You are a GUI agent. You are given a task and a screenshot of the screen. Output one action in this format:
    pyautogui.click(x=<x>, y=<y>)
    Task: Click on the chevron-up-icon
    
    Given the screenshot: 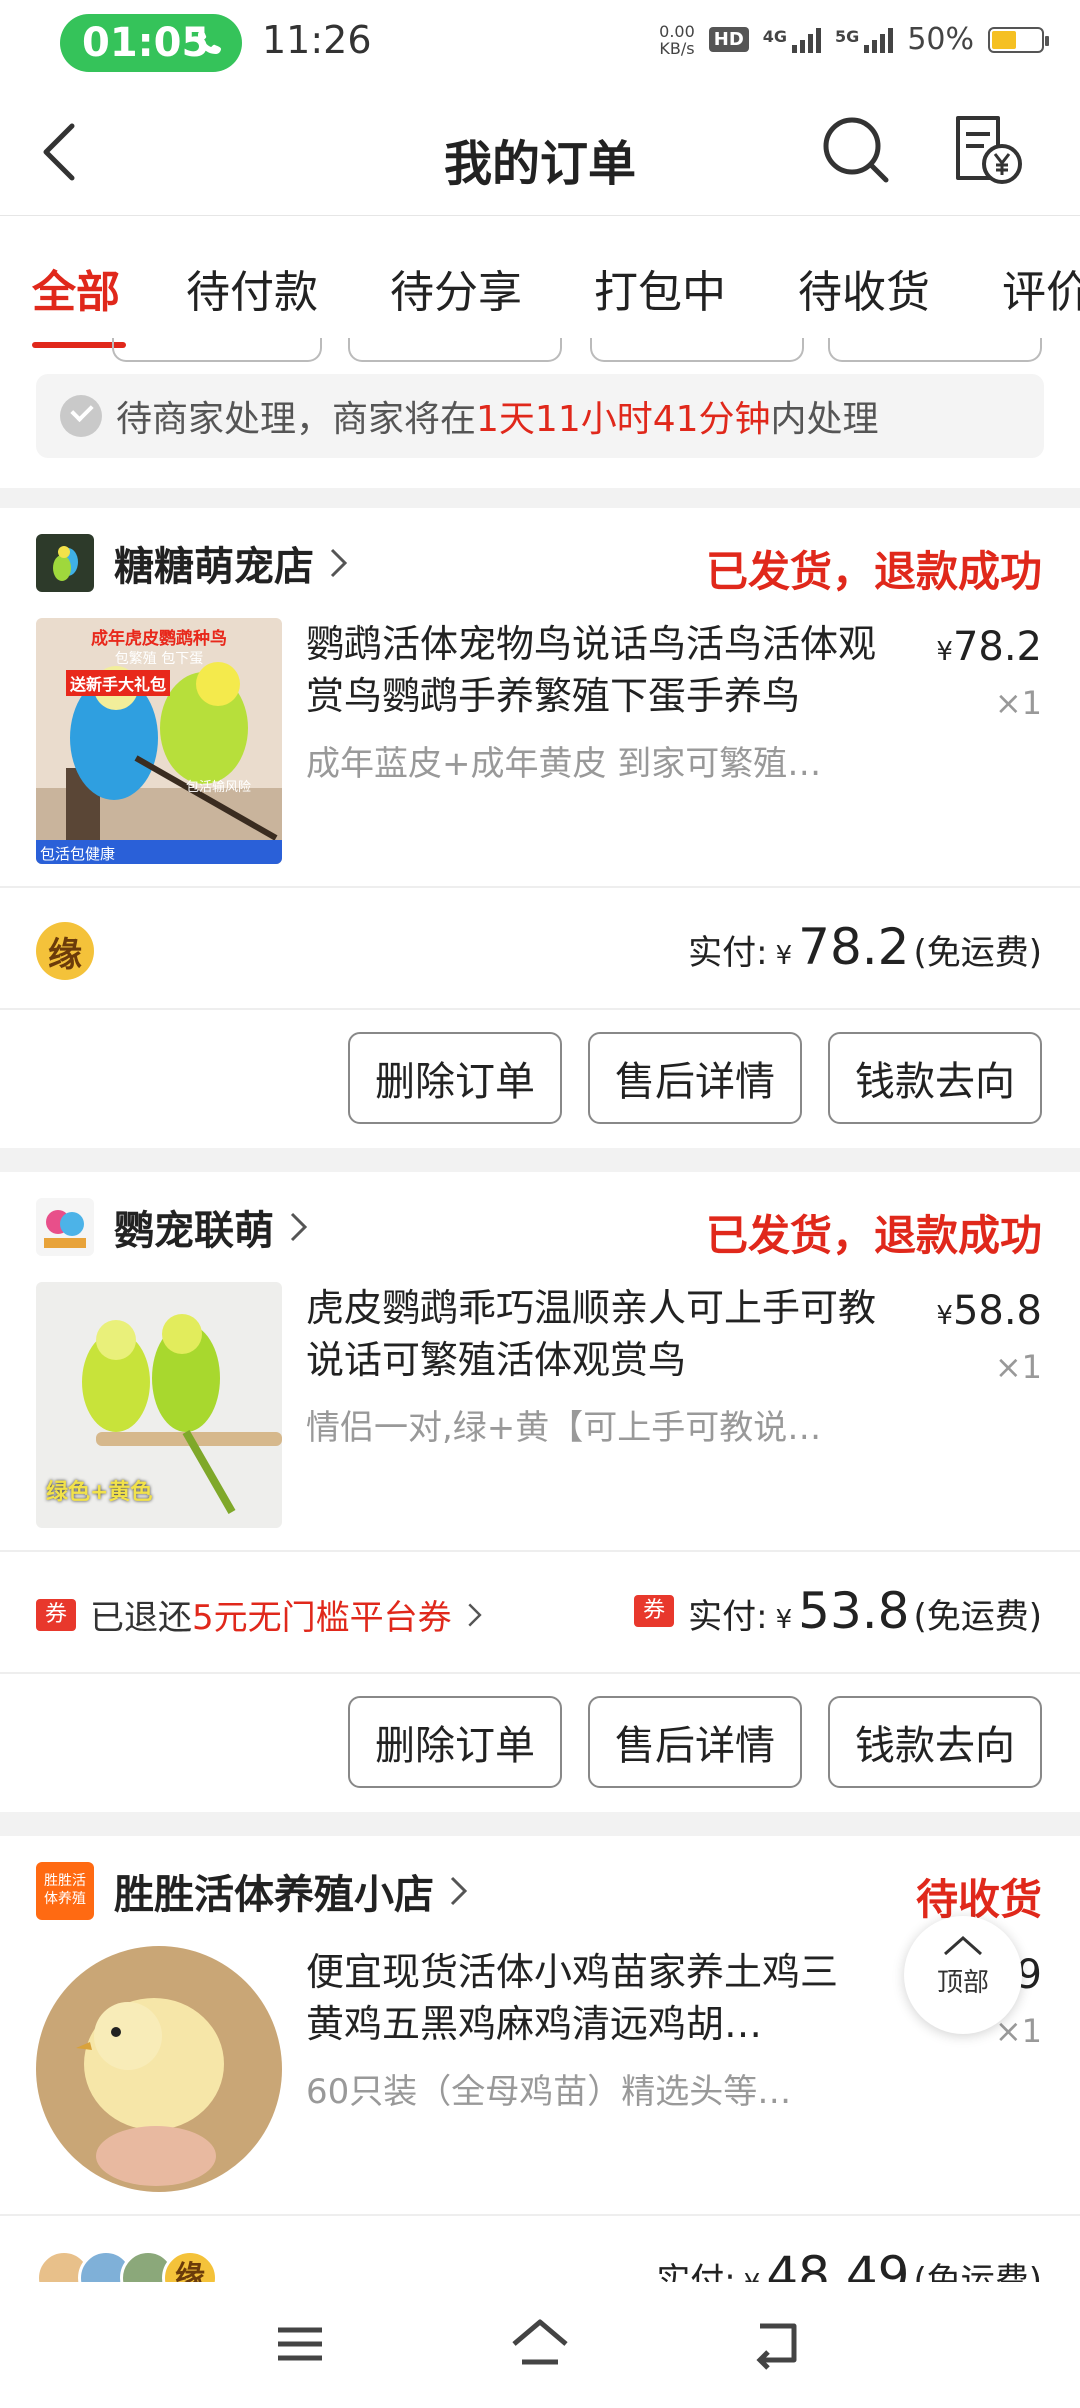 What is the action you would take?
    pyautogui.click(x=963, y=1945)
    